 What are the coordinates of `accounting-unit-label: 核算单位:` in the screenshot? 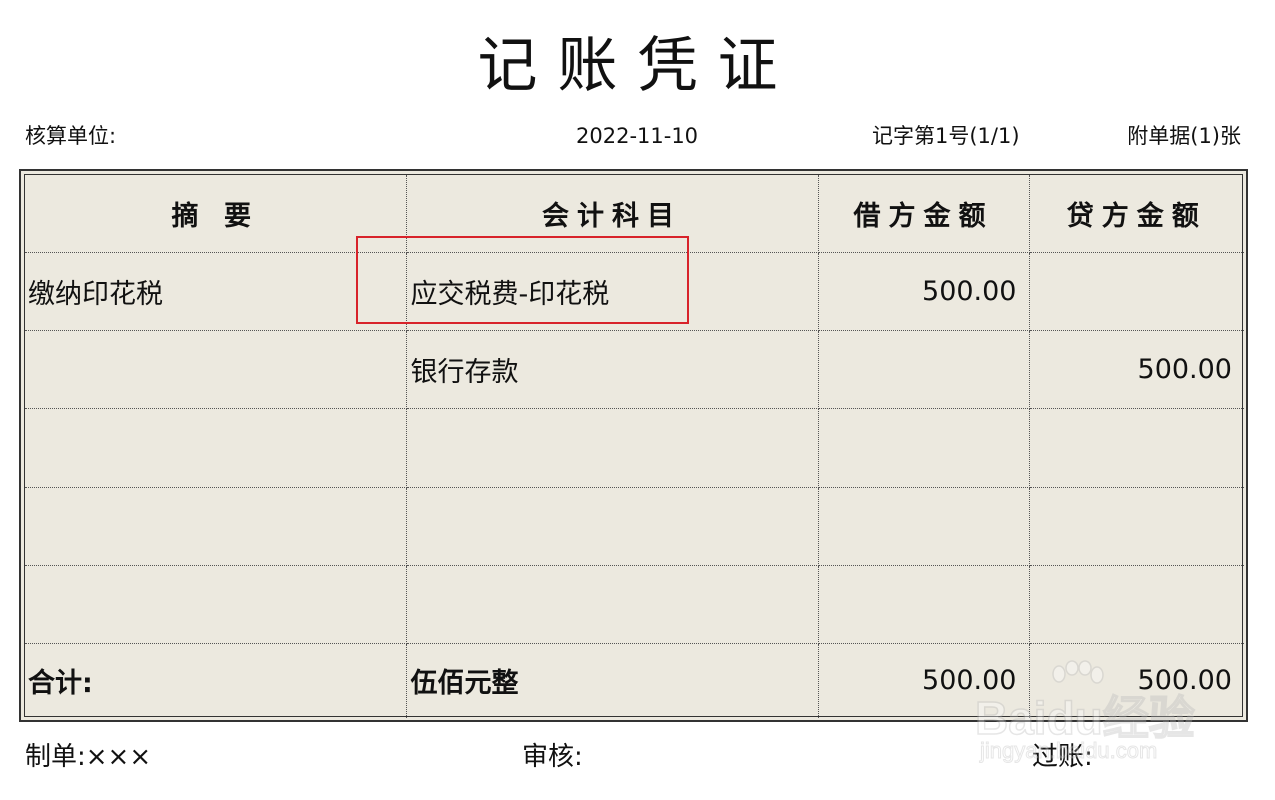 It's located at (71, 136).